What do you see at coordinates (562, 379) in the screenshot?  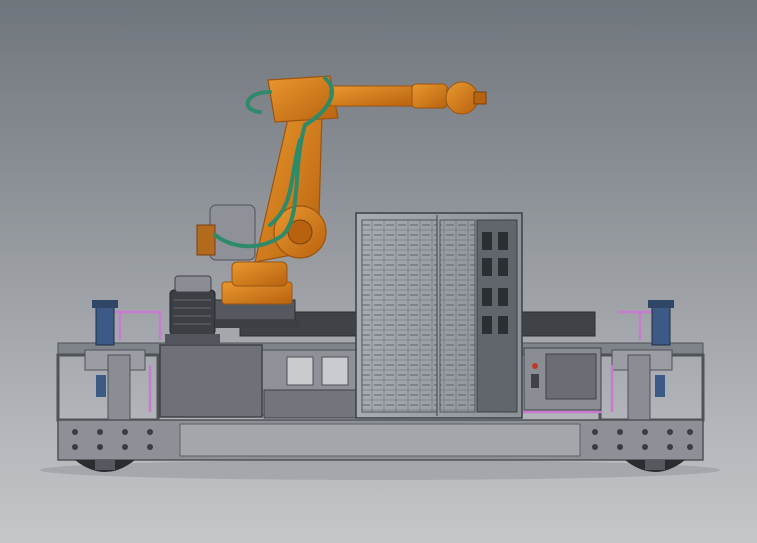 I see `control-box` at bounding box center [562, 379].